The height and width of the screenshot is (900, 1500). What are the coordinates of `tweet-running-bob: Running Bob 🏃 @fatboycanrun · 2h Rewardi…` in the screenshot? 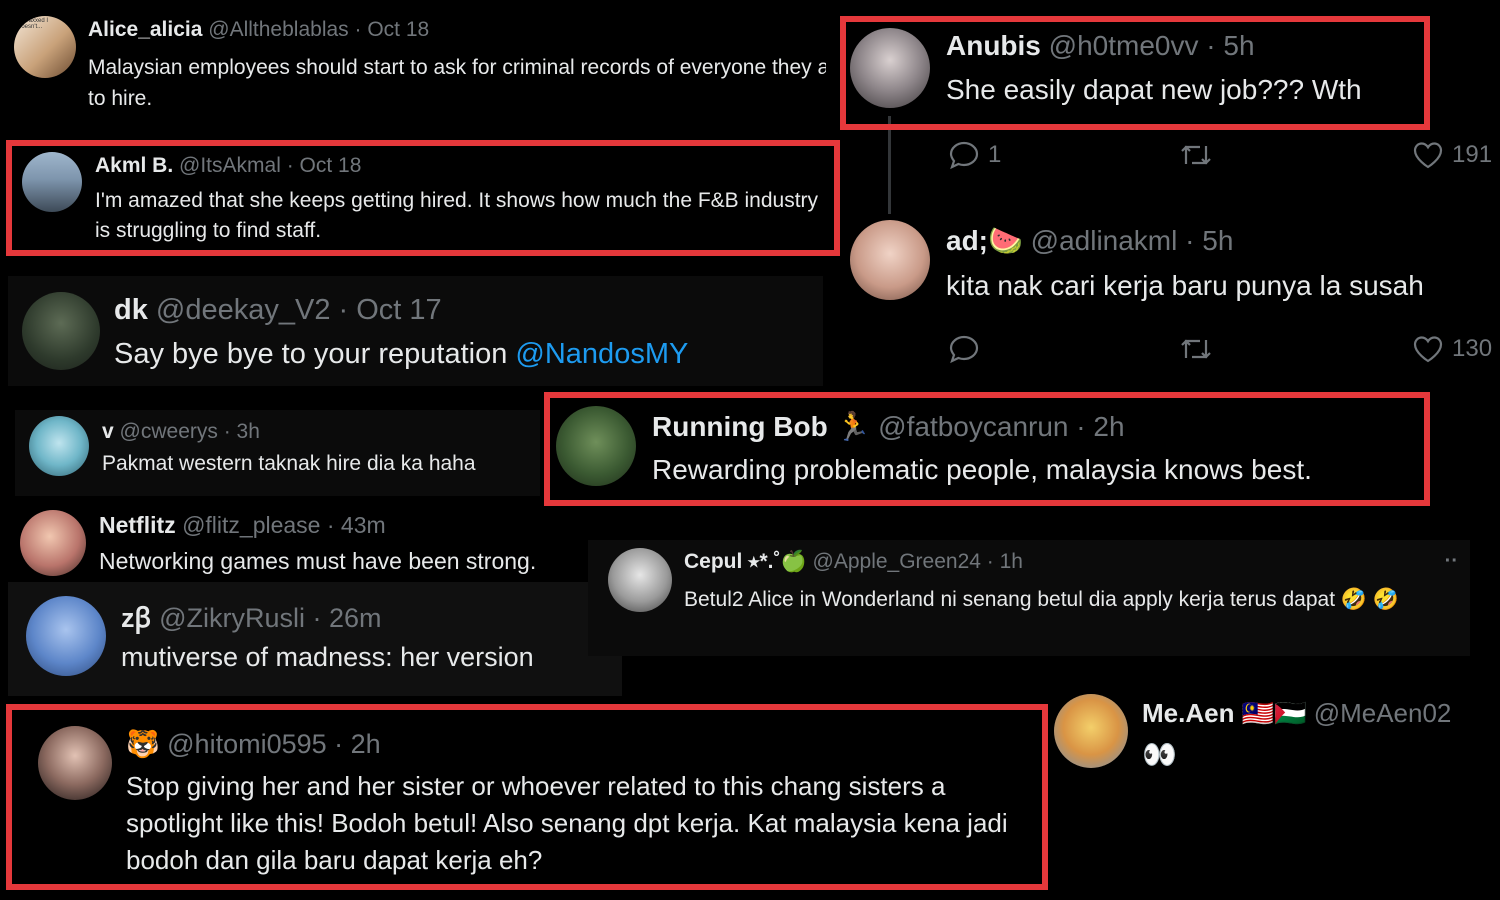 It's located at (988, 450).